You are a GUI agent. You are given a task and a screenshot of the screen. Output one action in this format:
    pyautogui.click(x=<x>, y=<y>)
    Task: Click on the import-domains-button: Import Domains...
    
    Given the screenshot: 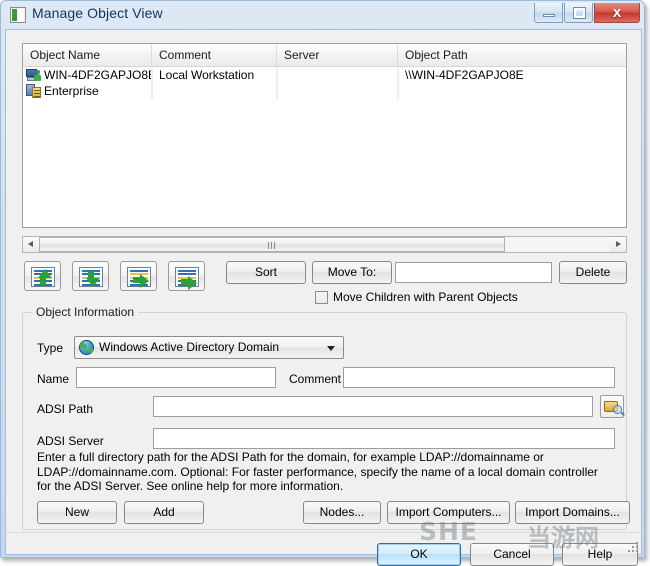 What is the action you would take?
    pyautogui.click(x=572, y=512)
    